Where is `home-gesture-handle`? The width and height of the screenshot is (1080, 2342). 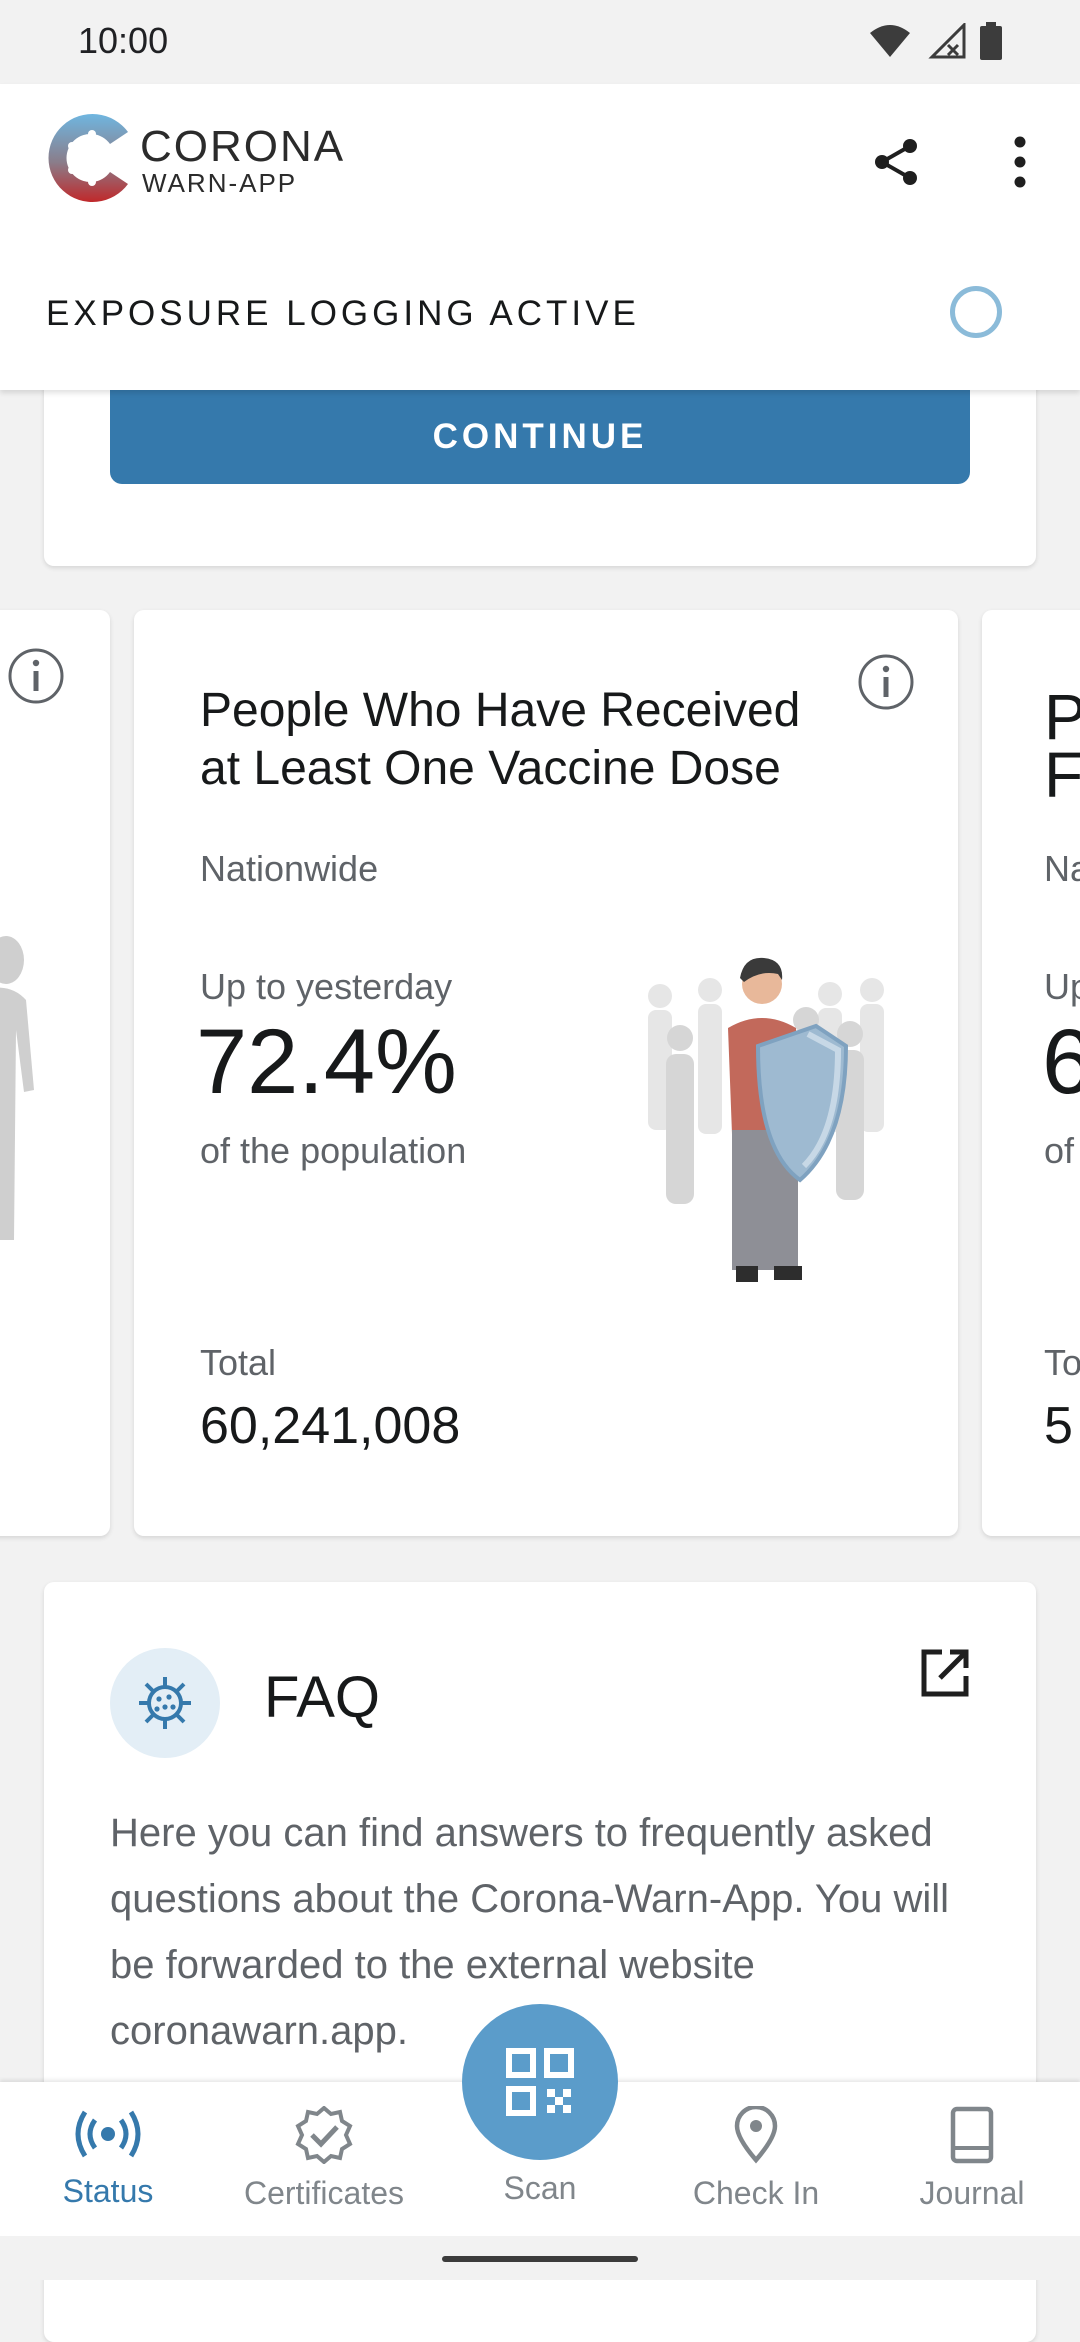 home-gesture-handle is located at coordinates (540, 2259).